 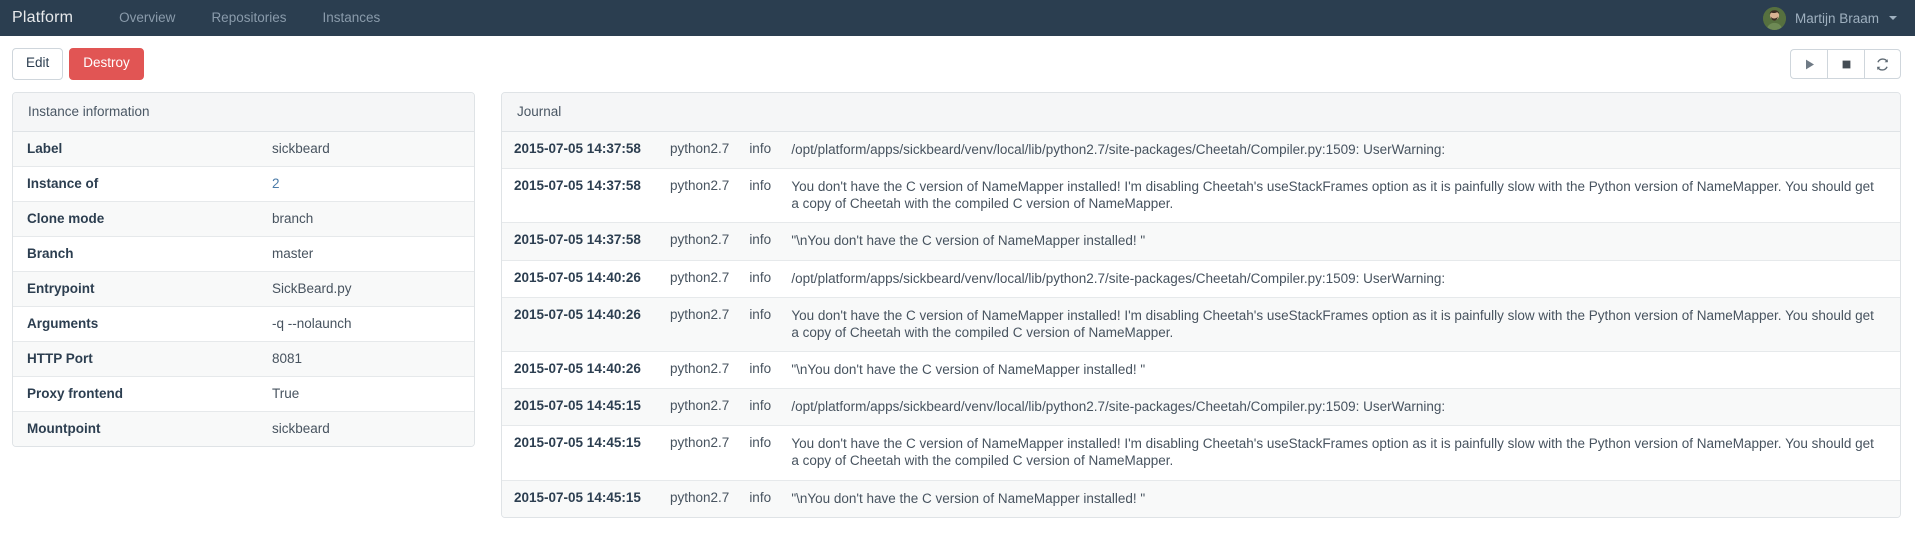 I want to click on info-key: Label, so click(x=135, y=149).